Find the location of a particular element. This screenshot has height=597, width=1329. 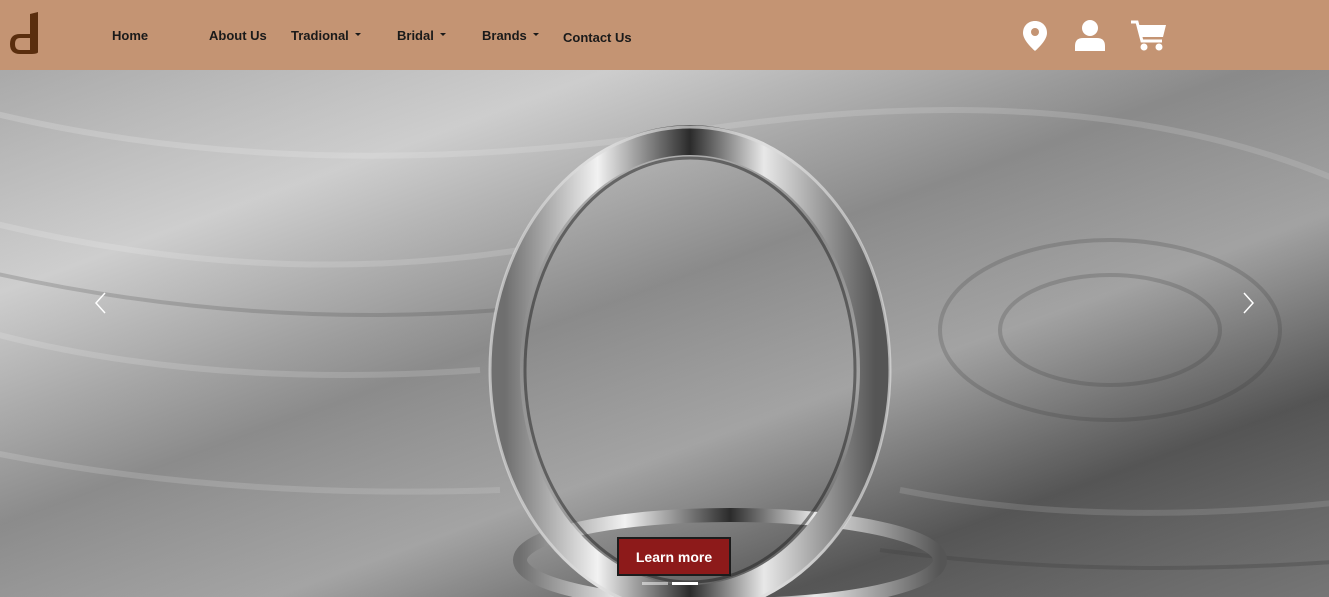

nav-bridal-label: Bridal is located at coordinates (415, 35).